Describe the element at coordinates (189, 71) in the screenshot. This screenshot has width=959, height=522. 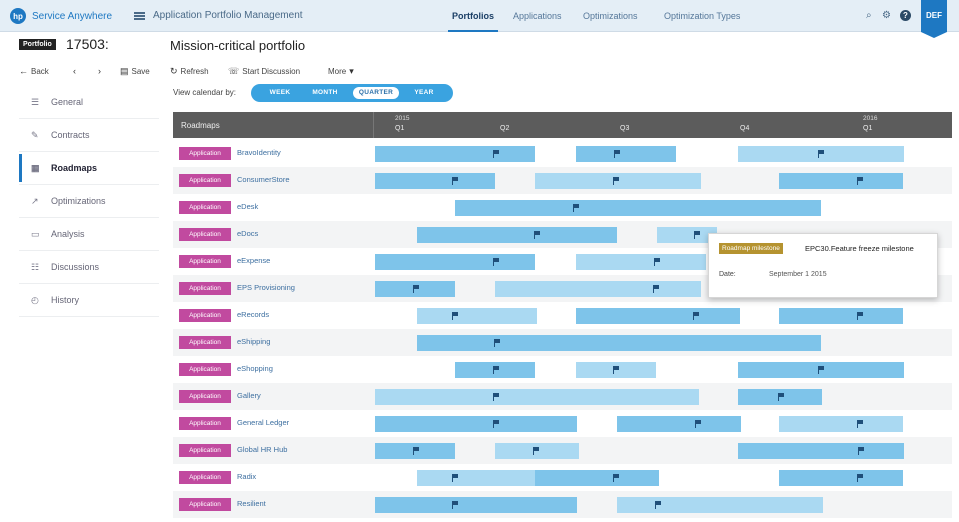
I see `refresh-button: ↻ Refresh` at that location.